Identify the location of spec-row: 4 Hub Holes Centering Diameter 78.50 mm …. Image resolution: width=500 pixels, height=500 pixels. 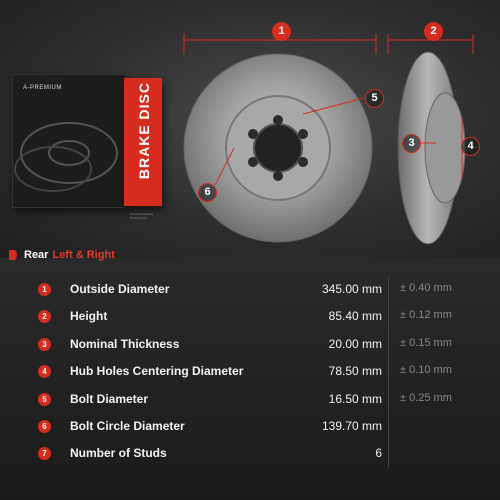
(250, 372).